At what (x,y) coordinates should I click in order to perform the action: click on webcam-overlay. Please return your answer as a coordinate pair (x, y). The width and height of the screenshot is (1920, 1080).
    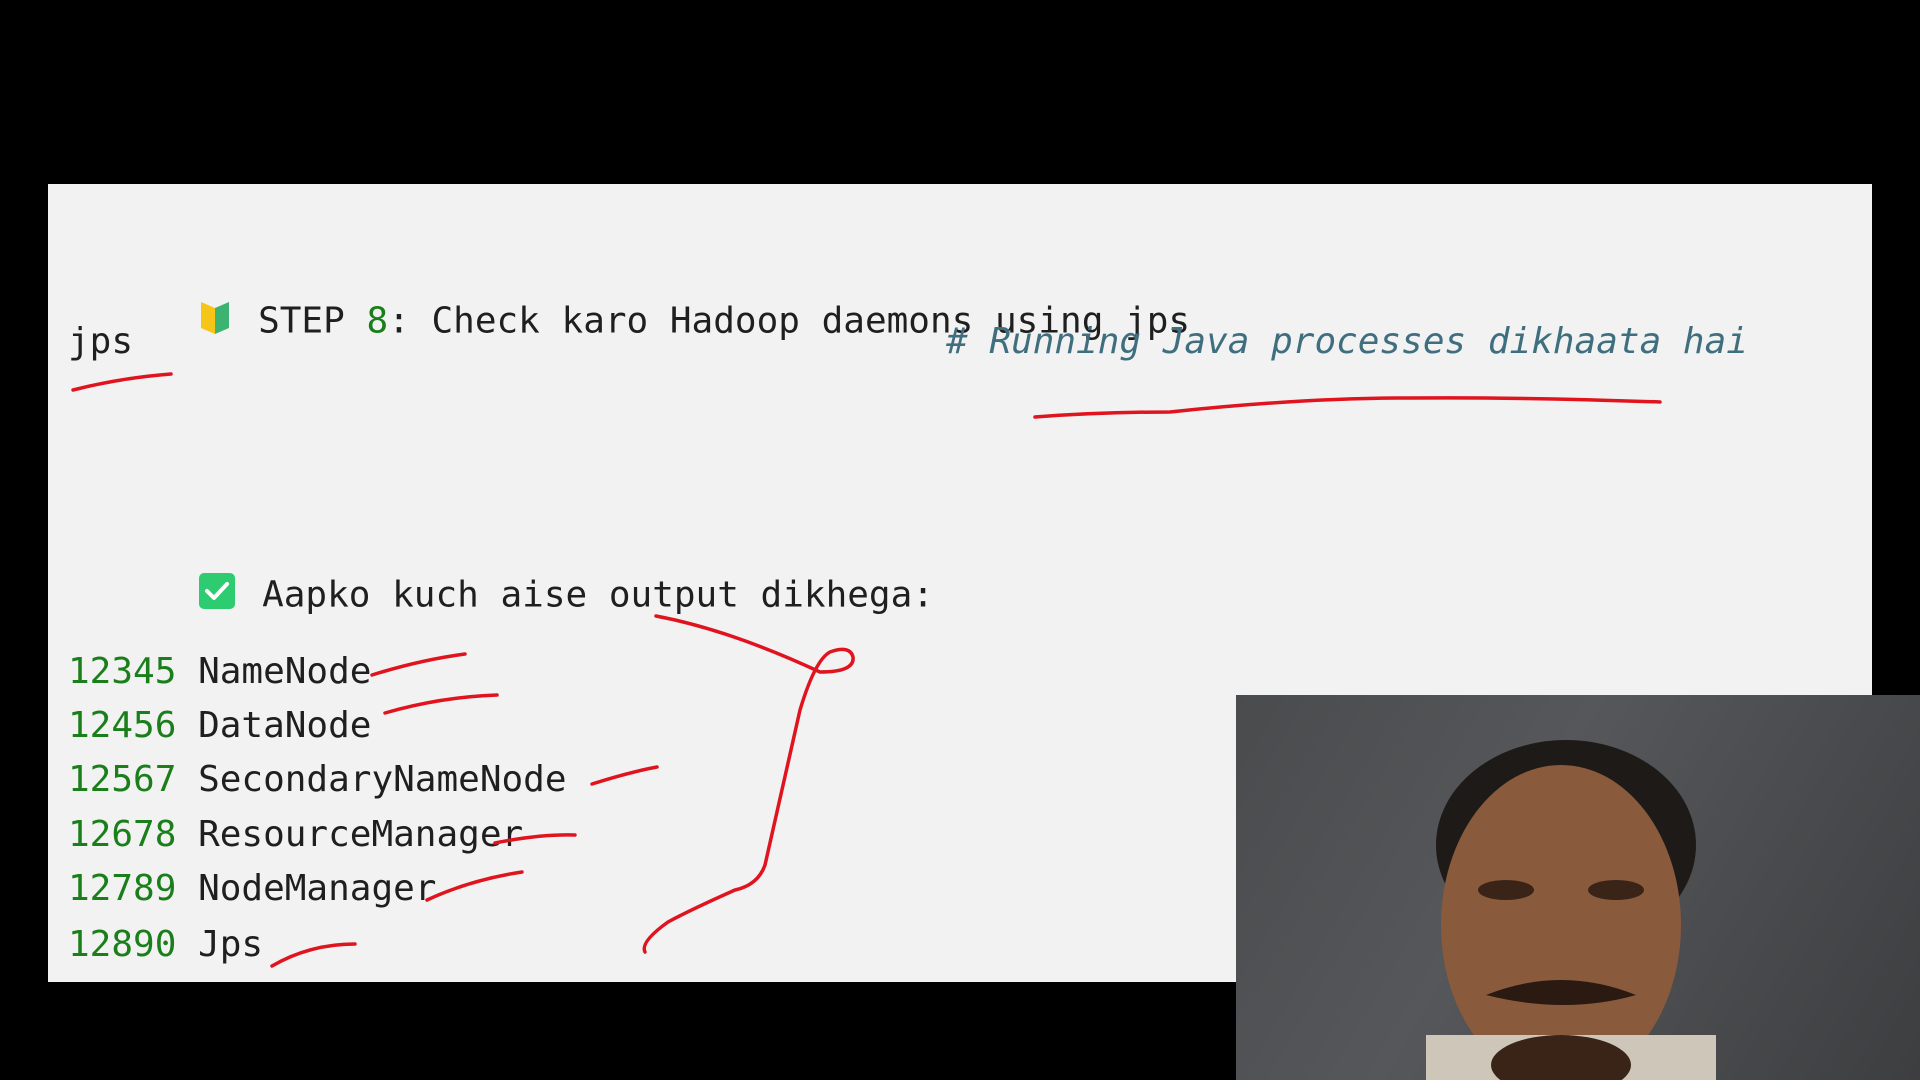
    Looking at the image, I should click on (1578, 887).